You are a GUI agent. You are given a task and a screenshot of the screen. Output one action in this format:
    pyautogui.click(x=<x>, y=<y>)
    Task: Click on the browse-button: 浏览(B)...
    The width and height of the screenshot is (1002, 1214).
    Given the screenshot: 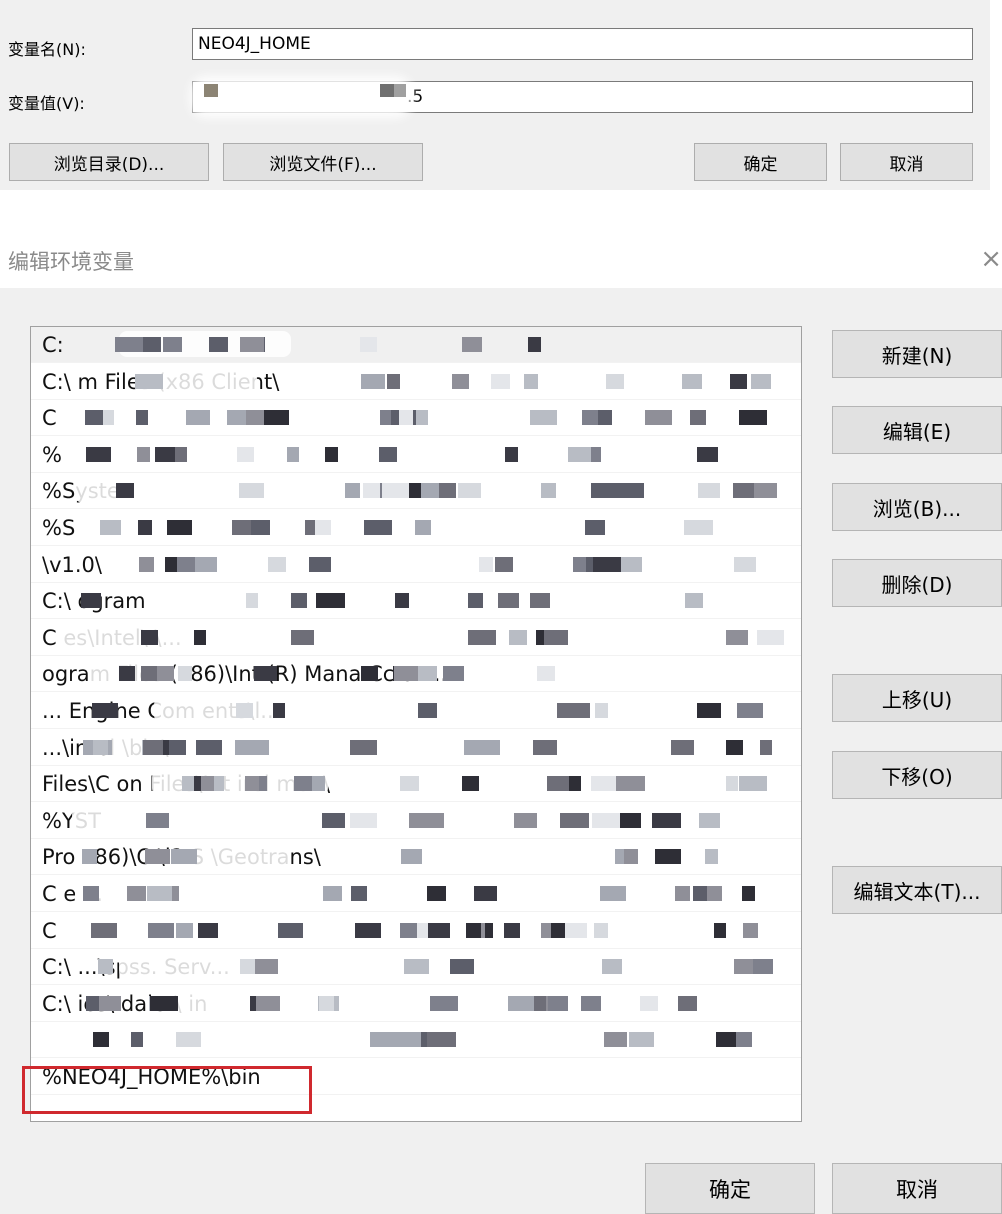 What is the action you would take?
    pyautogui.click(x=917, y=507)
    